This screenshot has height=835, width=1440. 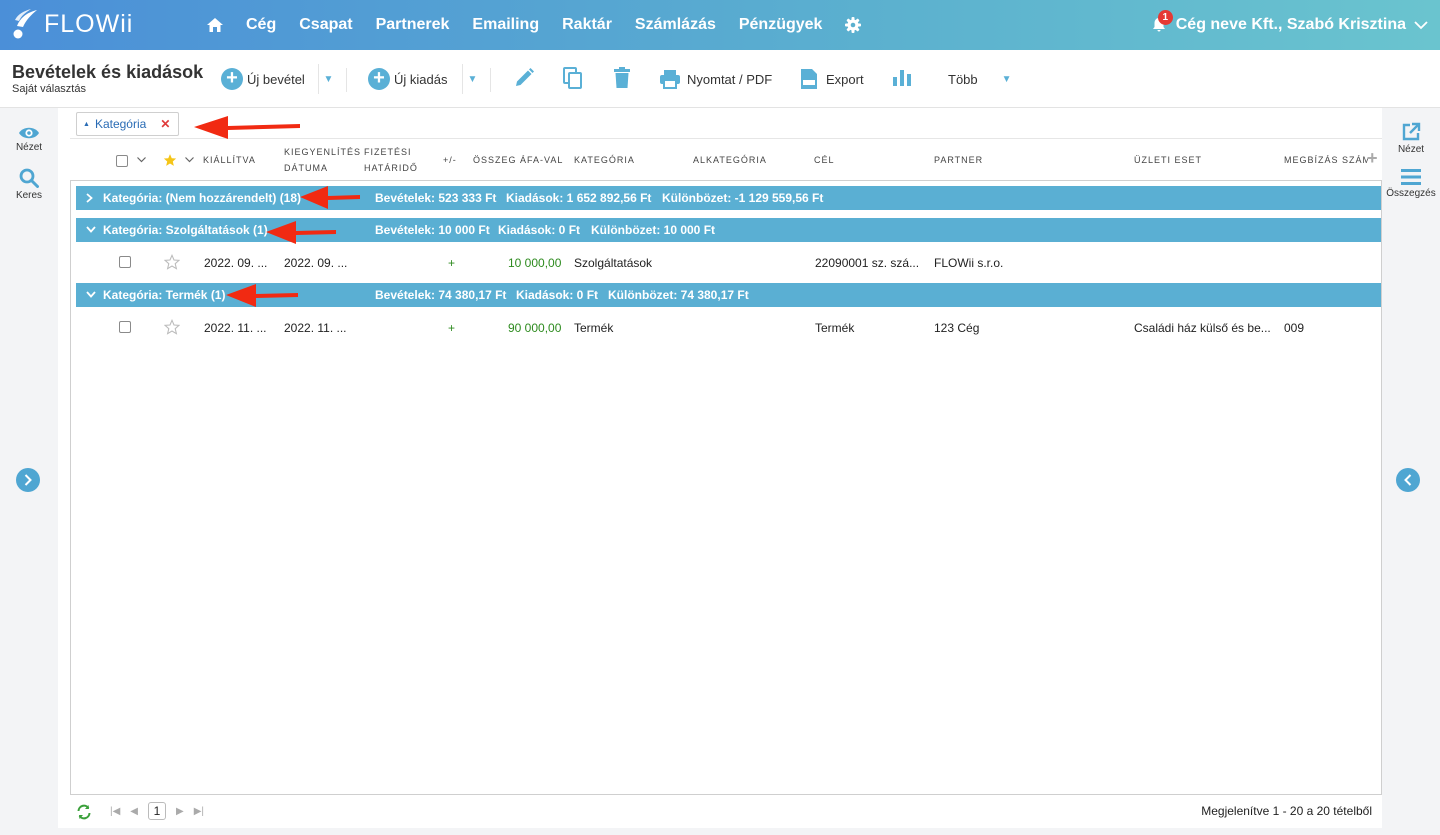 What do you see at coordinates (587, 25) in the screenshot?
I see `nav-item-raktar: Raktár` at bounding box center [587, 25].